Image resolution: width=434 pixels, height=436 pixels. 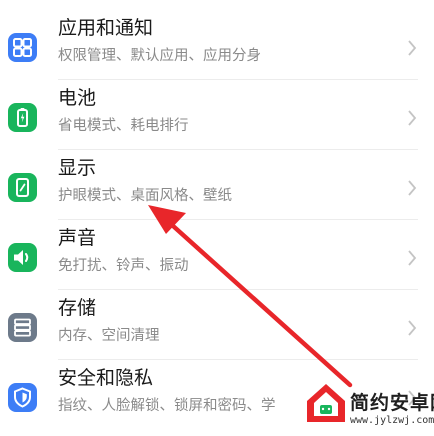 I want to click on speaker-icon, so click(x=22, y=257).